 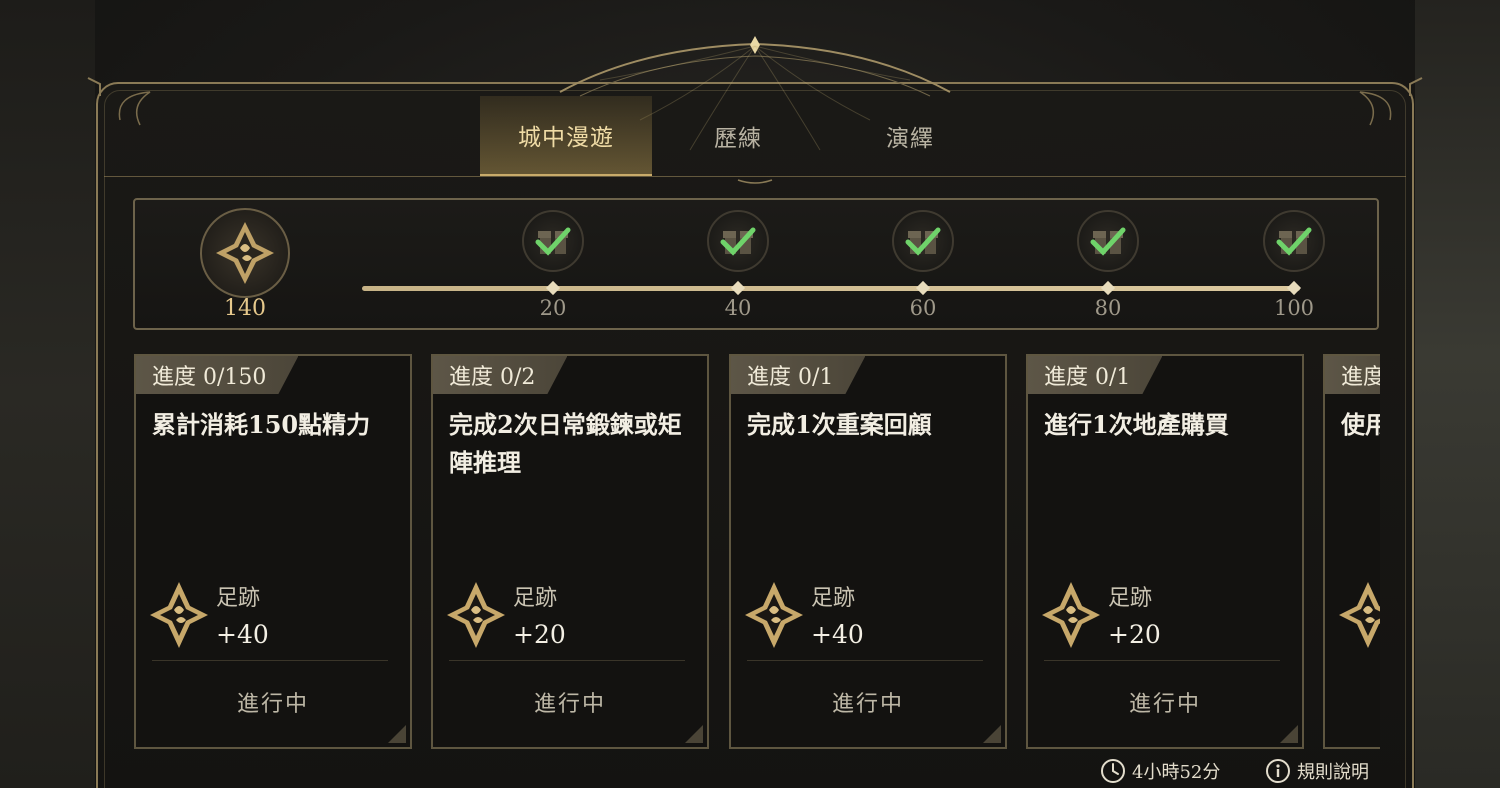 What do you see at coordinates (755, 176) in the screenshot?
I see `tab-divider` at bounding box center [755, 176].